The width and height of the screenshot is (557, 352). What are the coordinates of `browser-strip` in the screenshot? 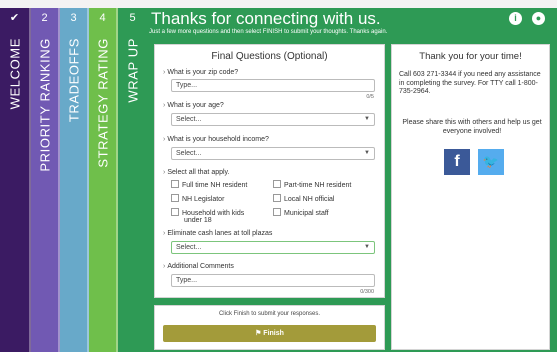 It's located at (278, 4).